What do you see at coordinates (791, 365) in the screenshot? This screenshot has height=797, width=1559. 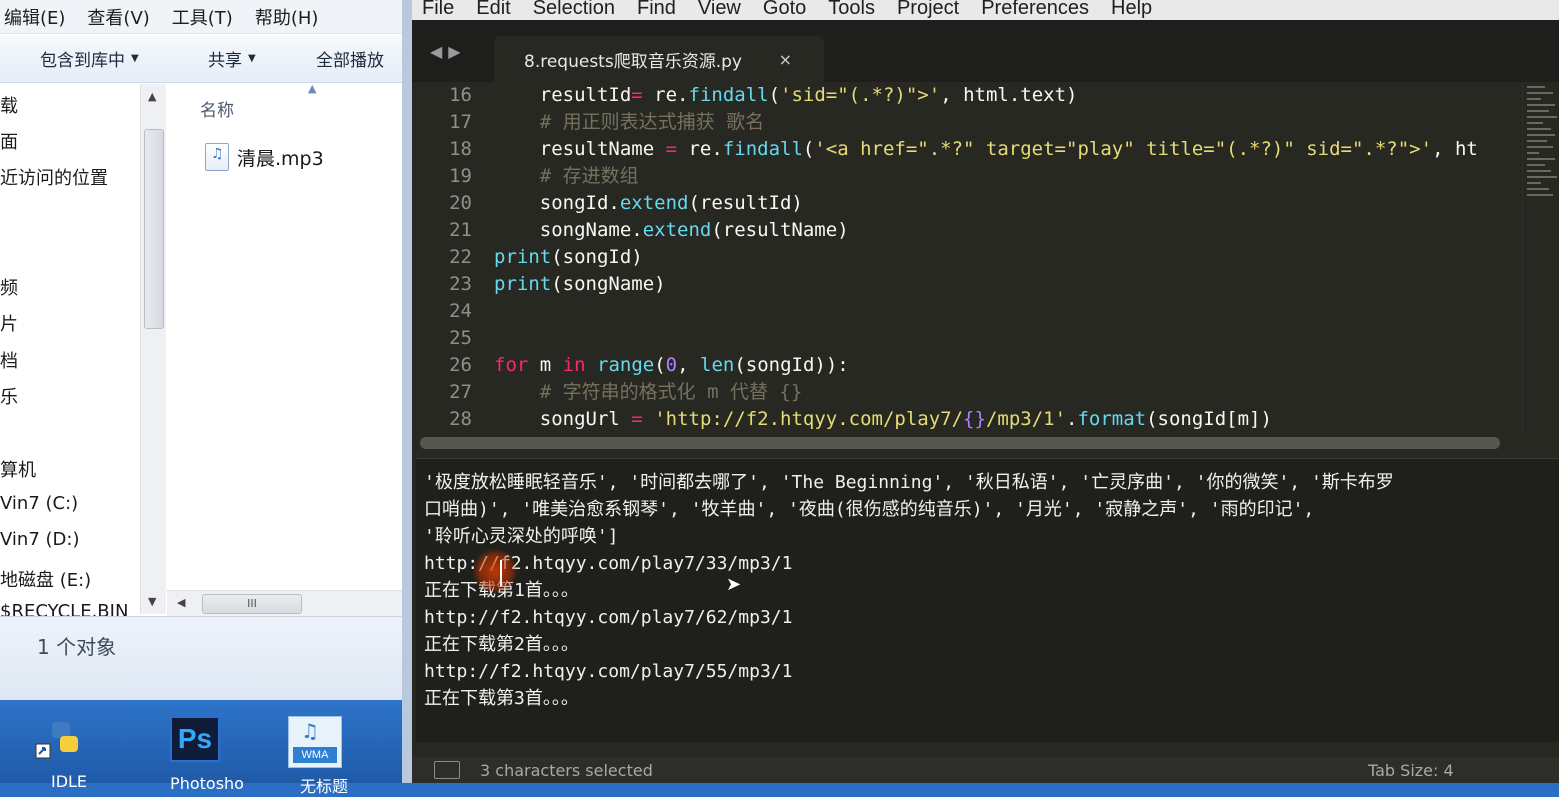 I see `code-token: (songId)):` at bounding box center [791, 365].